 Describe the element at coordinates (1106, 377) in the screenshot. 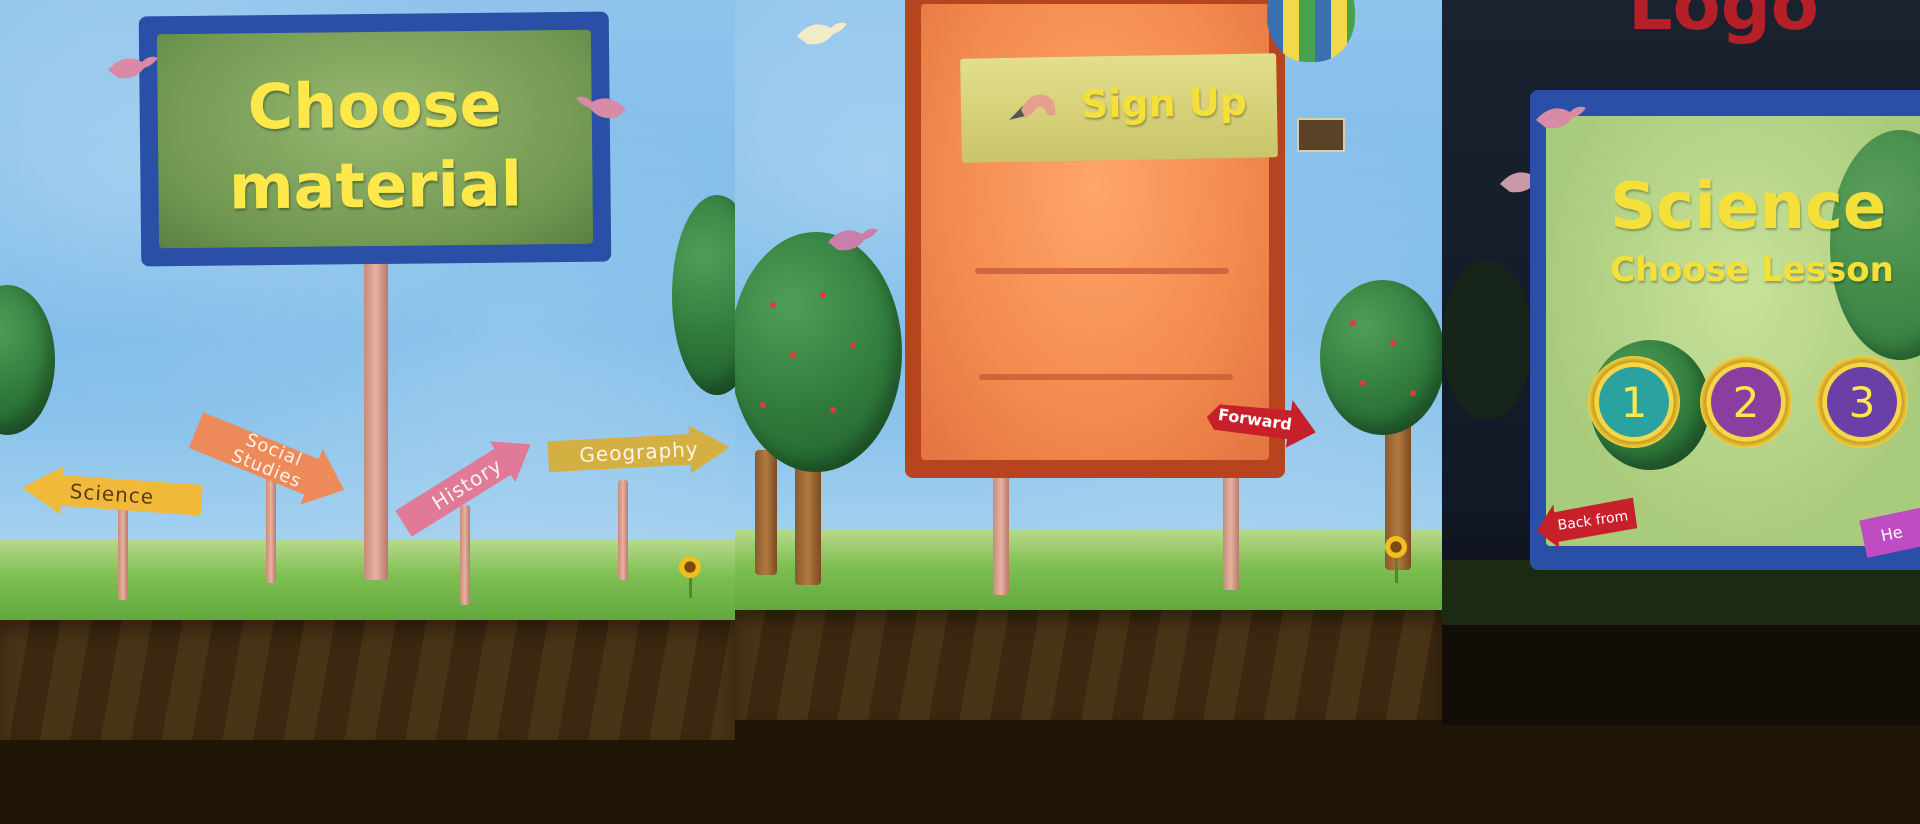

I see `password-field-line` at that location.